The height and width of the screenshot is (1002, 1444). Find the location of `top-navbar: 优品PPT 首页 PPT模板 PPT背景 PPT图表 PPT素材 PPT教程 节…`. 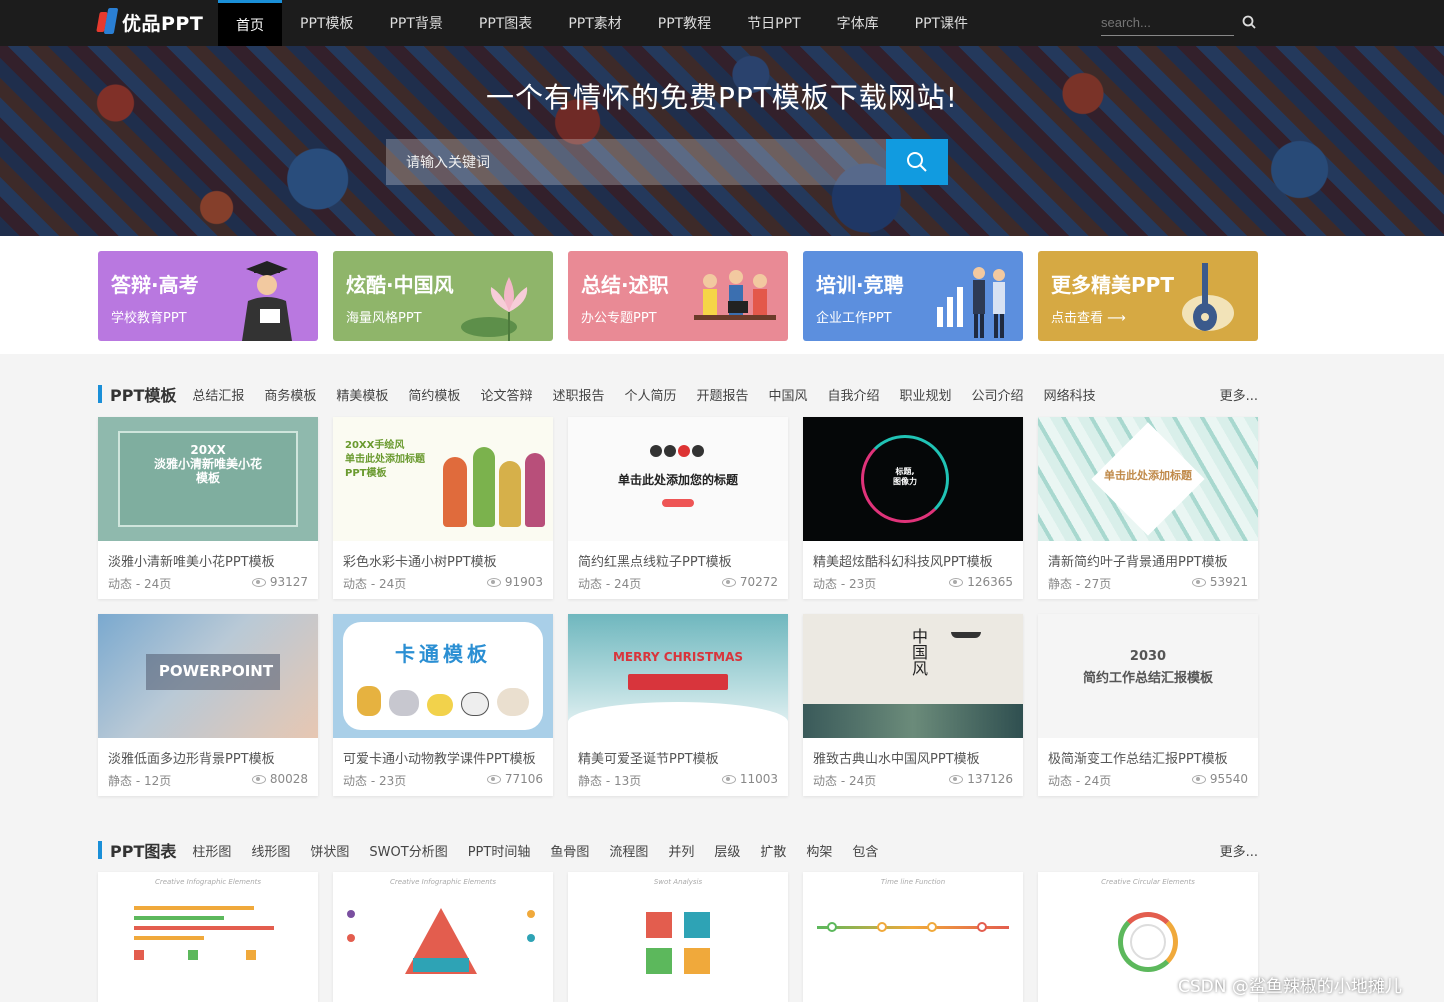

top-navbar: 优品PPT 首页 PPT模板 PPT背景 PPT图表 PPT素材 PPT教程 节… is located at coordinates (722, 23).